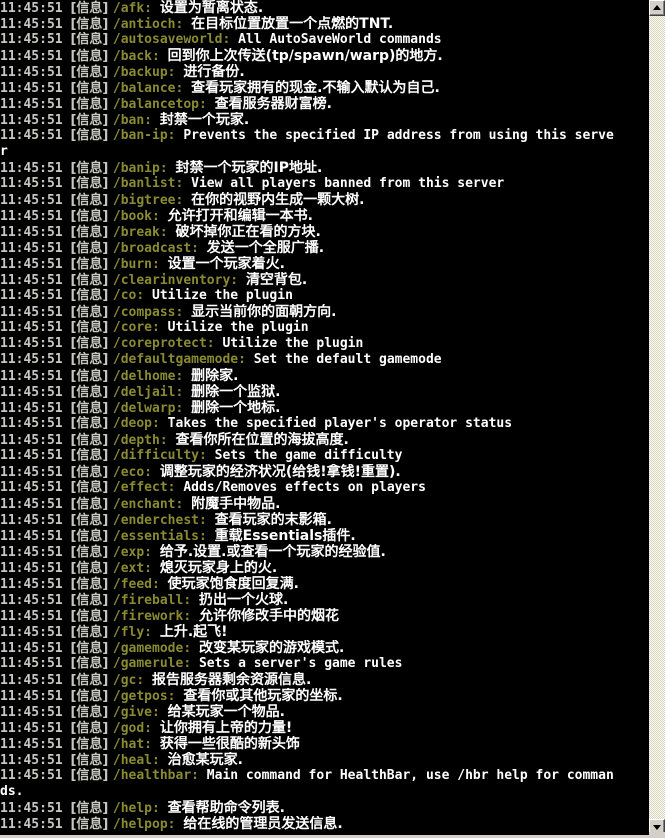 Image resolution: width=665 pixels, height=838 pixels. What do you see at coordinates (152, 376) in the screenshot?
I see `log-command: /delhome:` at bounding box center [152, 376].